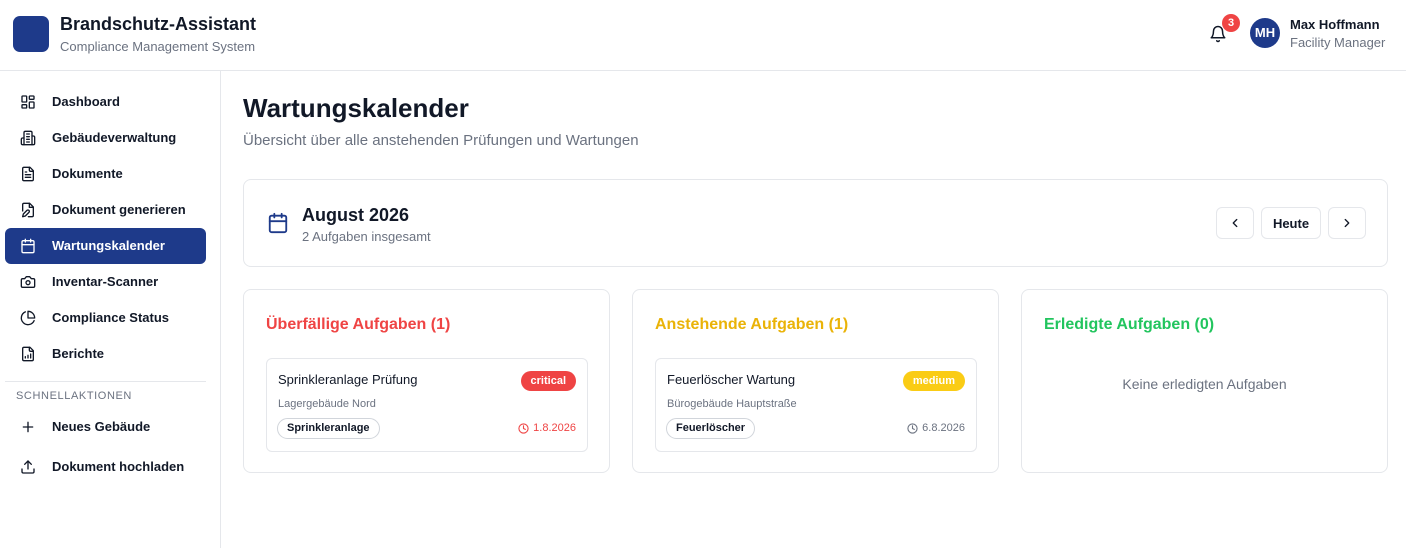  I want to click on calendar-month: August 2026, so click(356, 215).